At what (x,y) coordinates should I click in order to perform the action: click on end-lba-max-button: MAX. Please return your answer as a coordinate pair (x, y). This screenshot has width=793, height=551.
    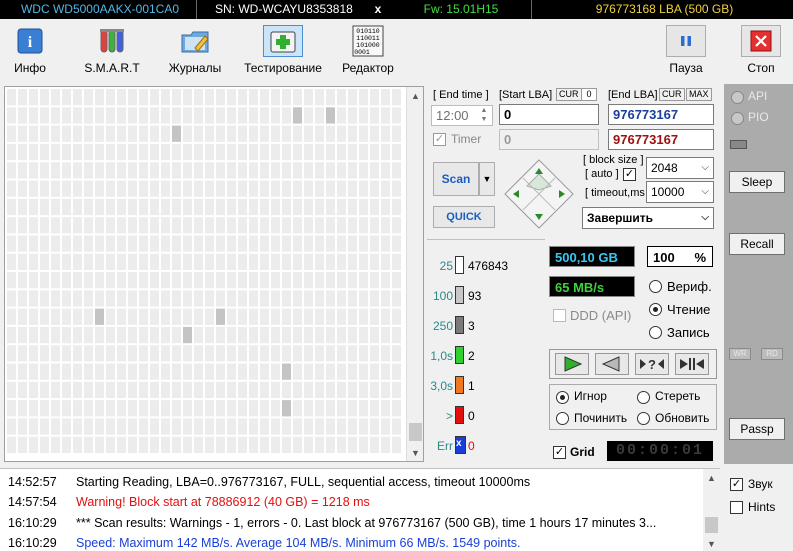
    Looking at the image, I should click on (699, 94).